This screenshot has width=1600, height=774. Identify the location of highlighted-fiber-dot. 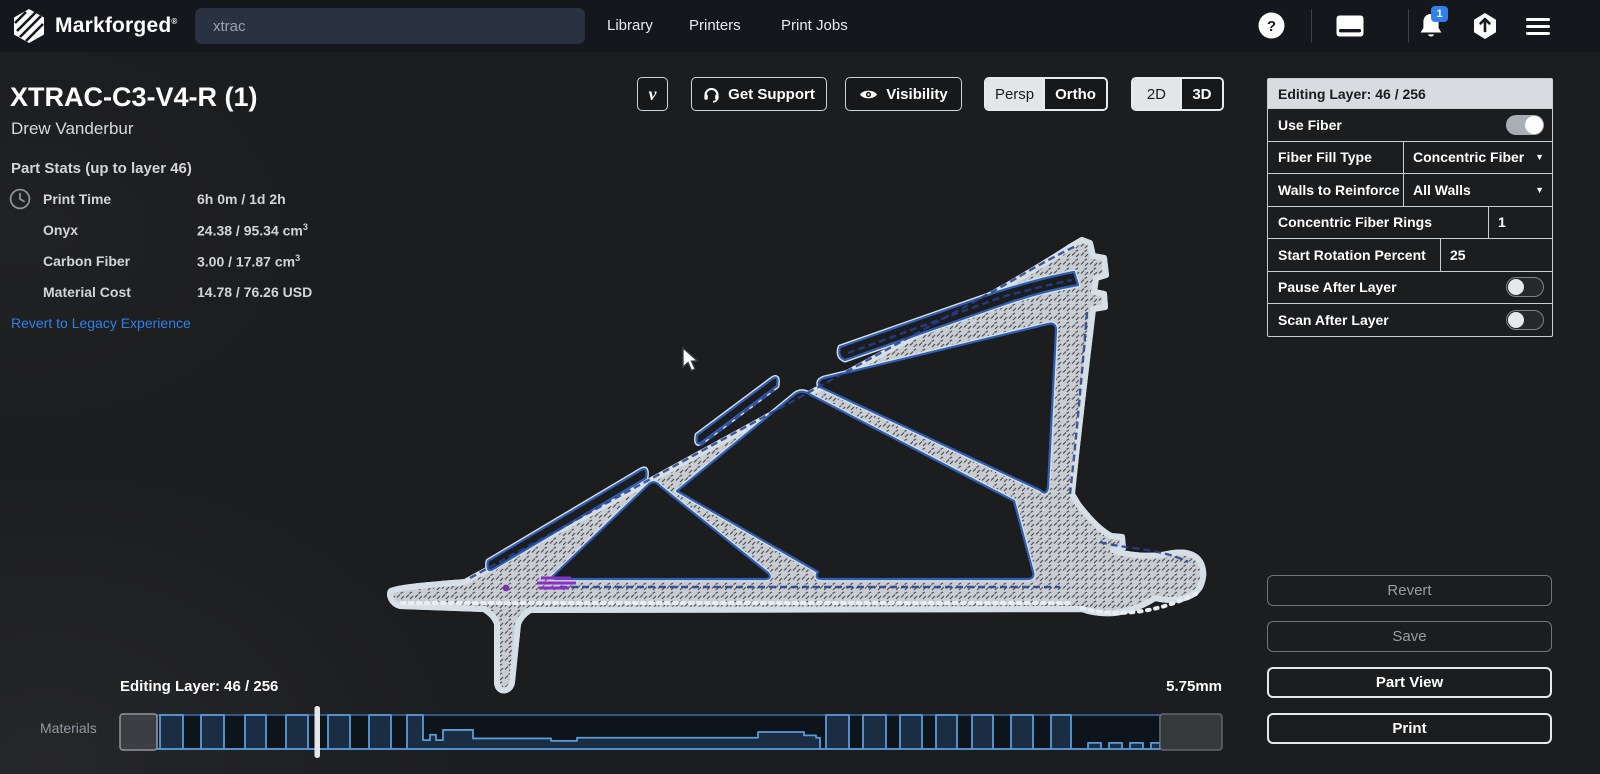
(506, 588).